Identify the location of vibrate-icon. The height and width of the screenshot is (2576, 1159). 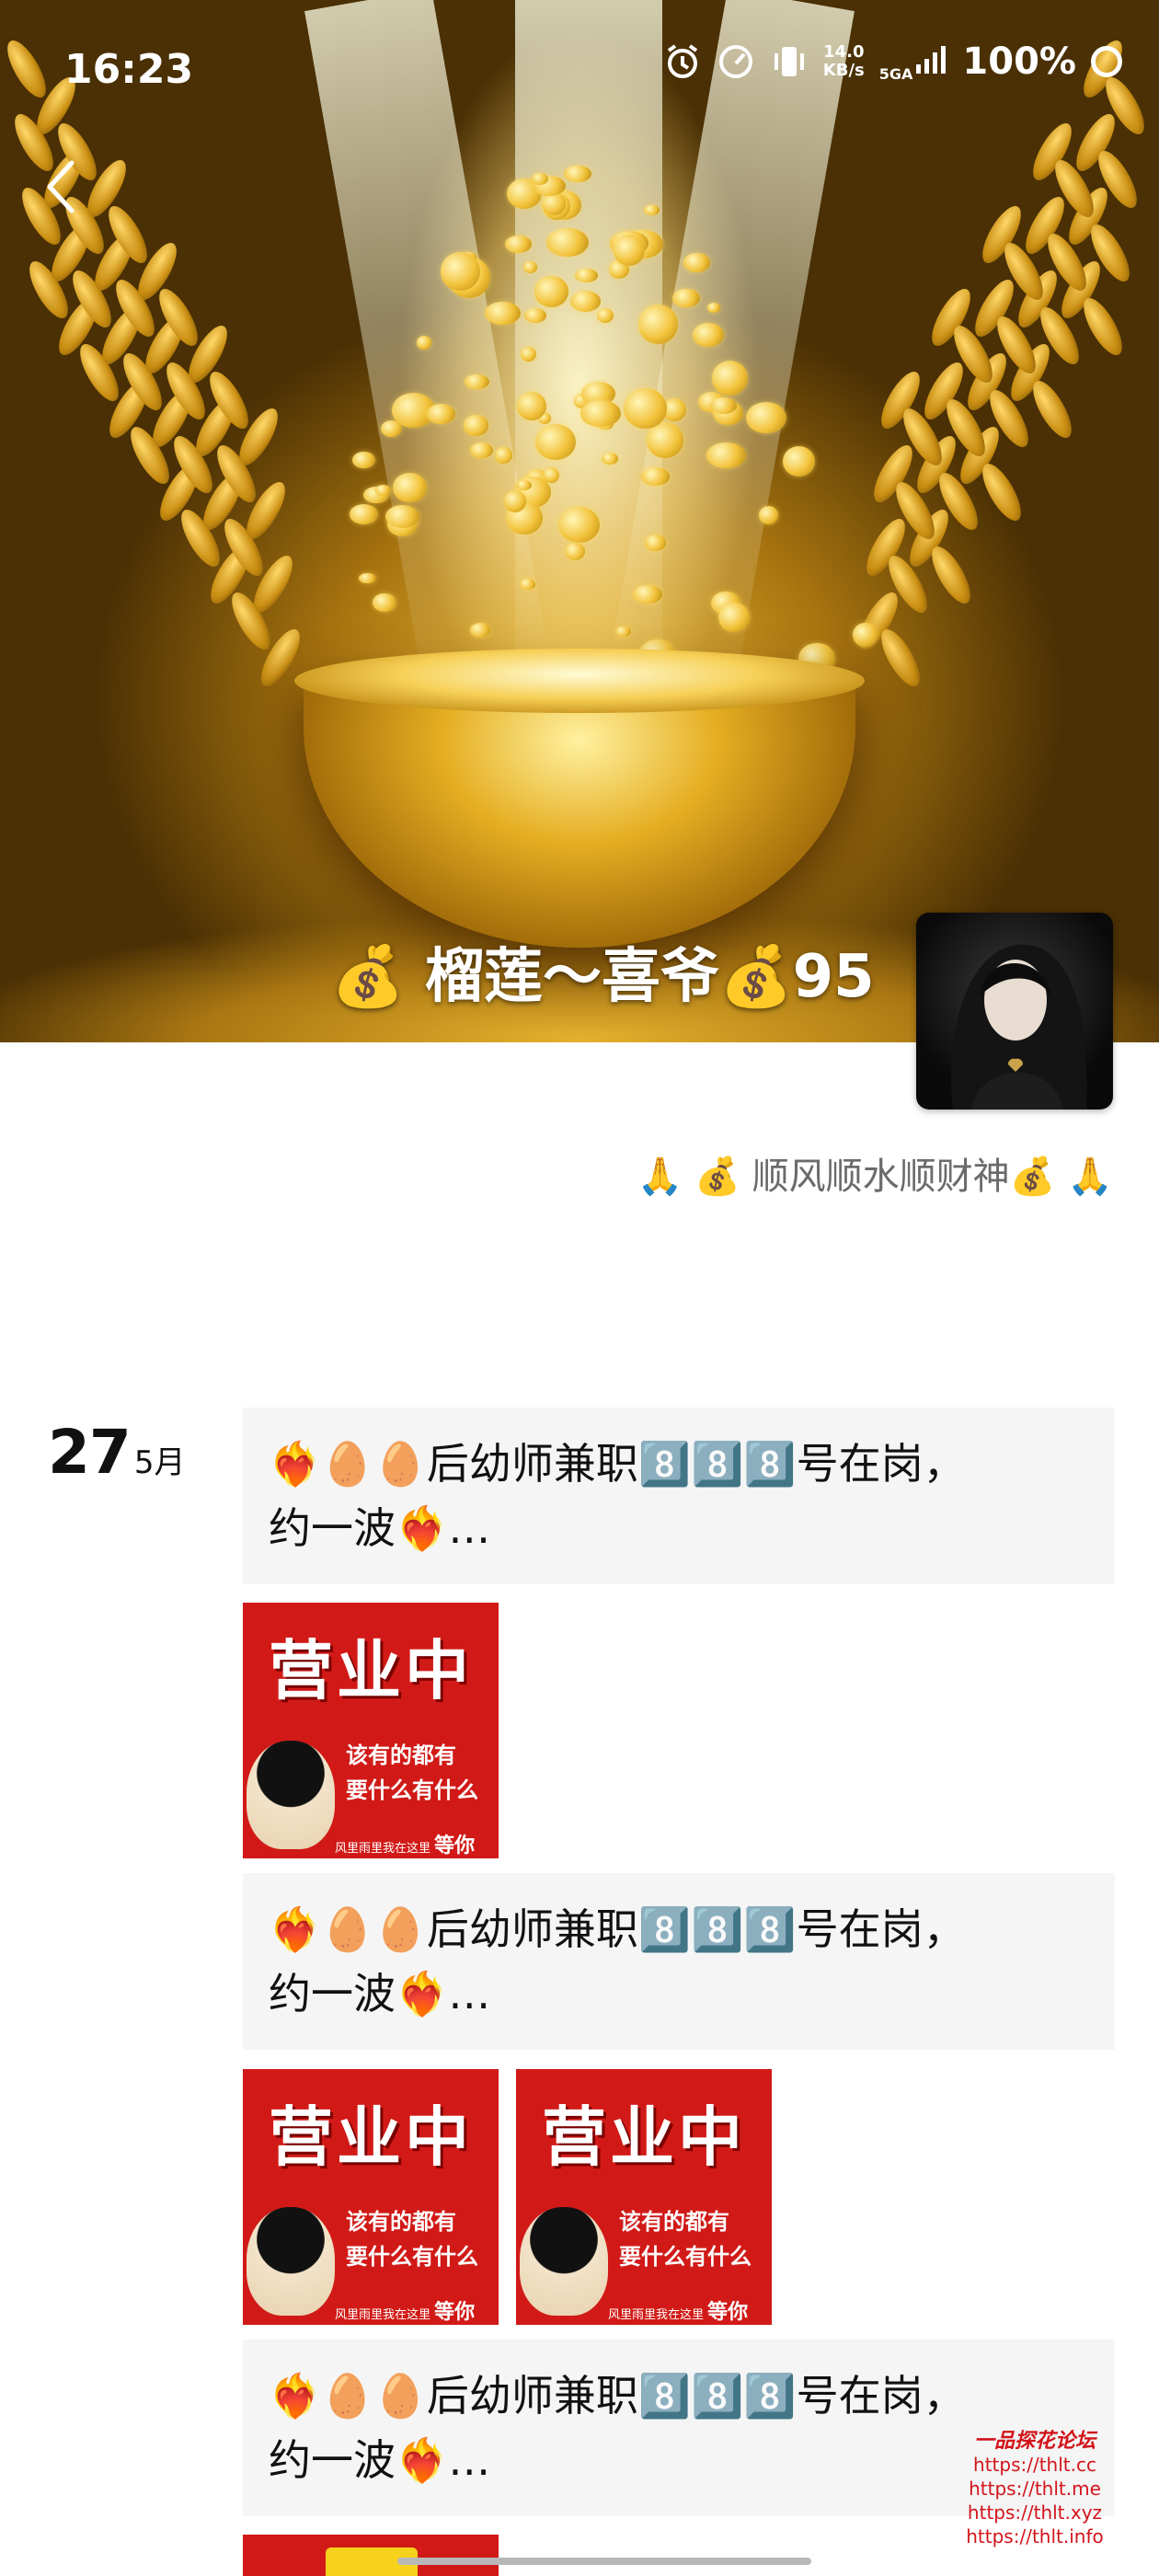
(789, 61).